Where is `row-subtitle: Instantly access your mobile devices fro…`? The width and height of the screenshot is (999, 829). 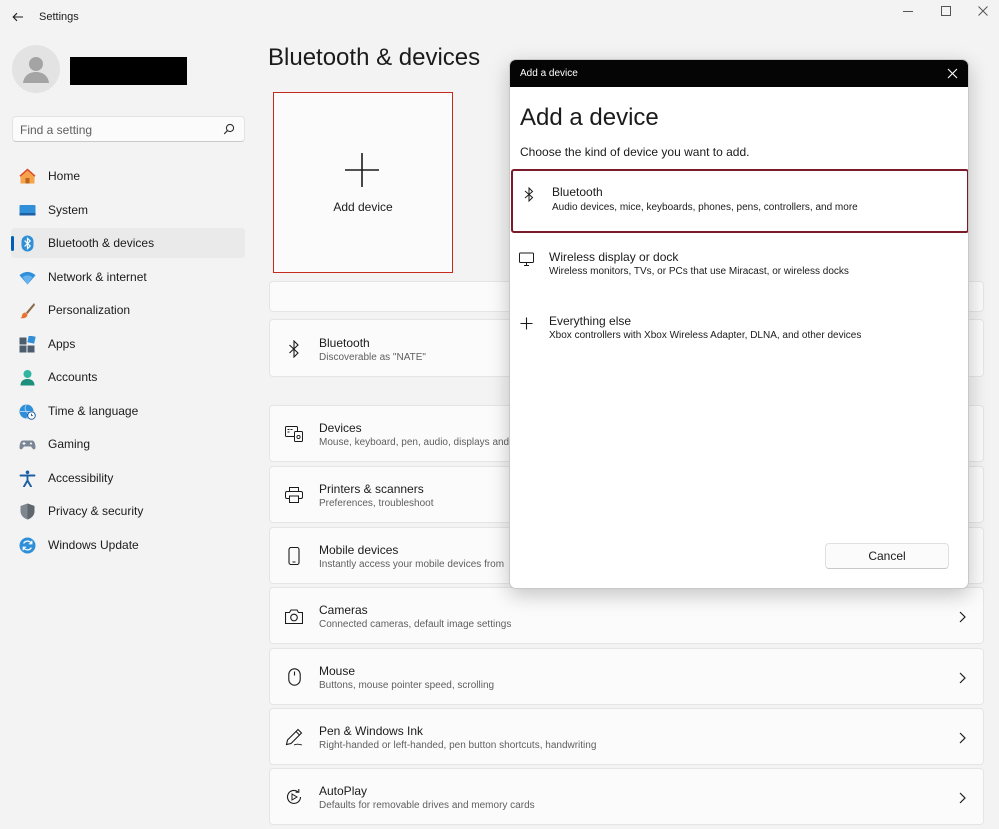 row-subtitle: Instantly access your mobile devices fro… is located at coordinates (412, 564).